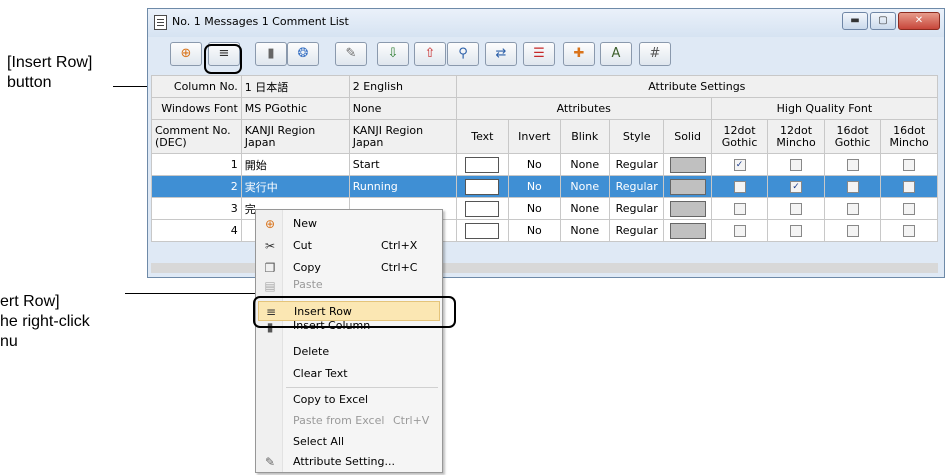 This screenshot has width=946, height=475. Describe the element at coordinates (349, 442) in the screenshot. I see `menu-item-select-all: Select All` at that location.